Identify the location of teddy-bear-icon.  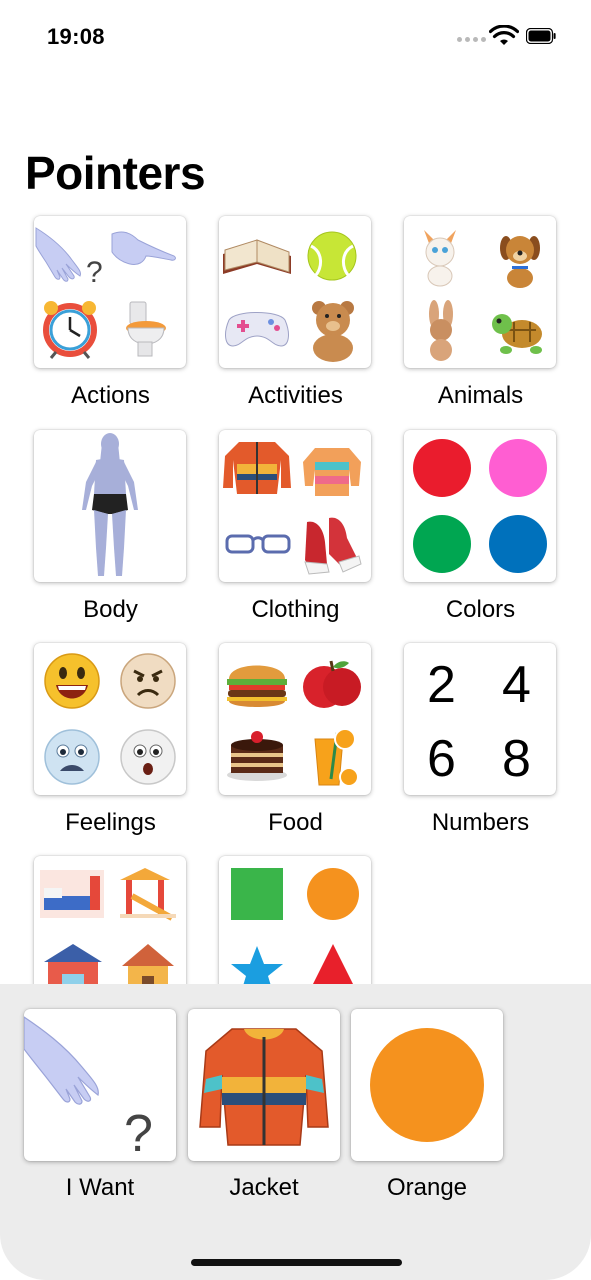
(333, 331).